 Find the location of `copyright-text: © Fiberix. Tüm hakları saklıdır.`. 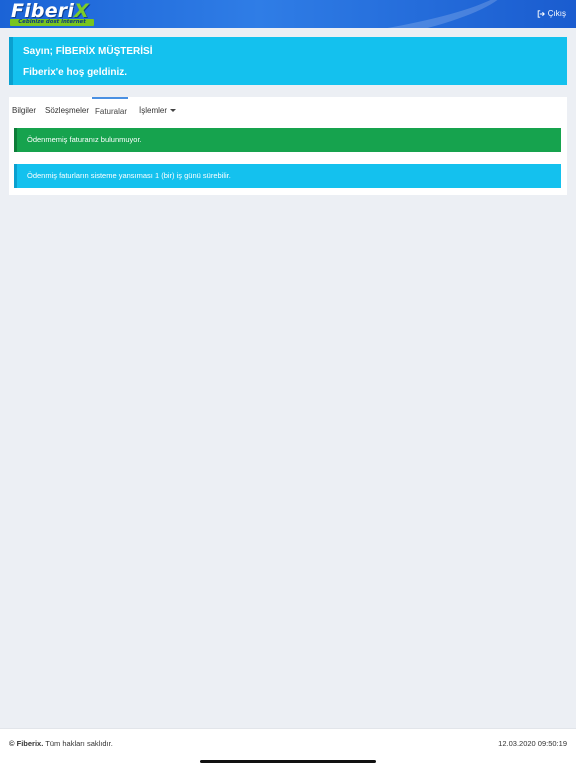

copyright-text: © Fiberix. Tüm hakları saklıdır. is located at coordinates (61, 743).